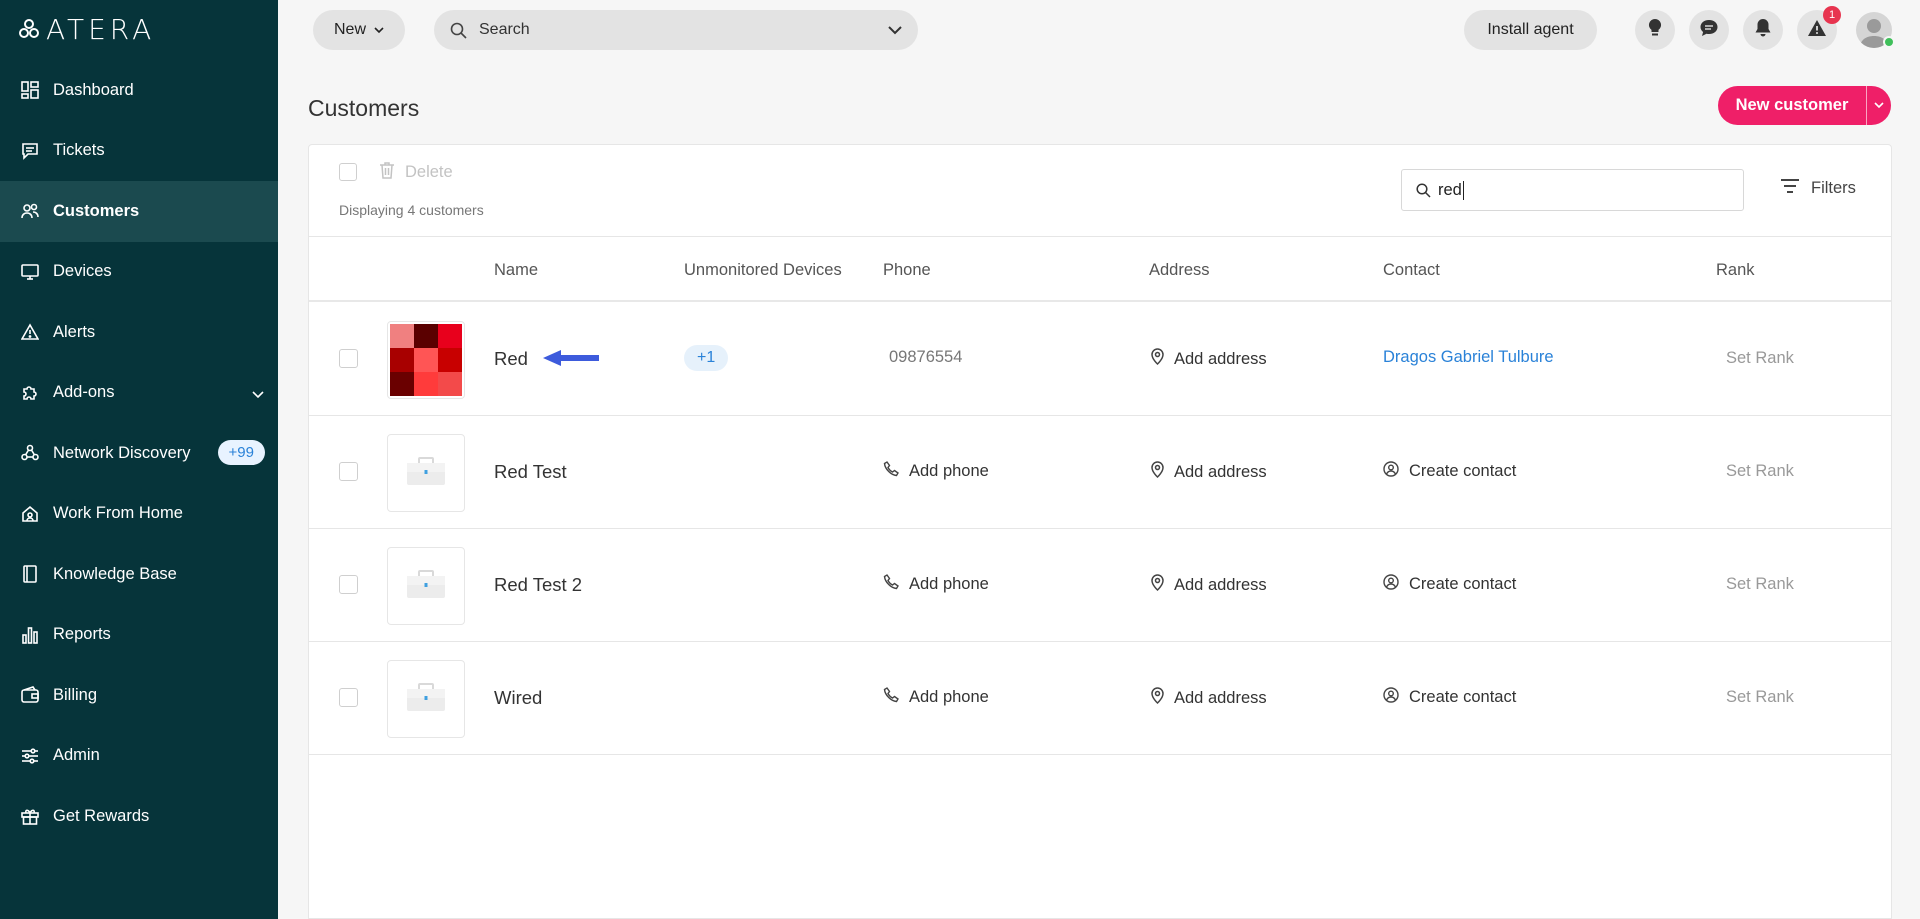 Image resolution: width=1920 pixels, height=919 pixels. Describe the element at coordinates (429, 172) in the screenshot. I see `delete-label: Delete` at that location.